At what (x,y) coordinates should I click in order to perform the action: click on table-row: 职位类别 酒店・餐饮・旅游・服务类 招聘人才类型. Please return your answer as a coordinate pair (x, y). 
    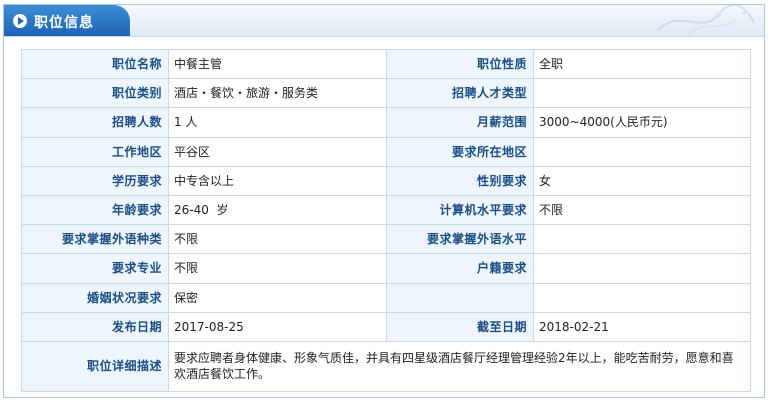
    Looking at the image, I should click on (386, 93).